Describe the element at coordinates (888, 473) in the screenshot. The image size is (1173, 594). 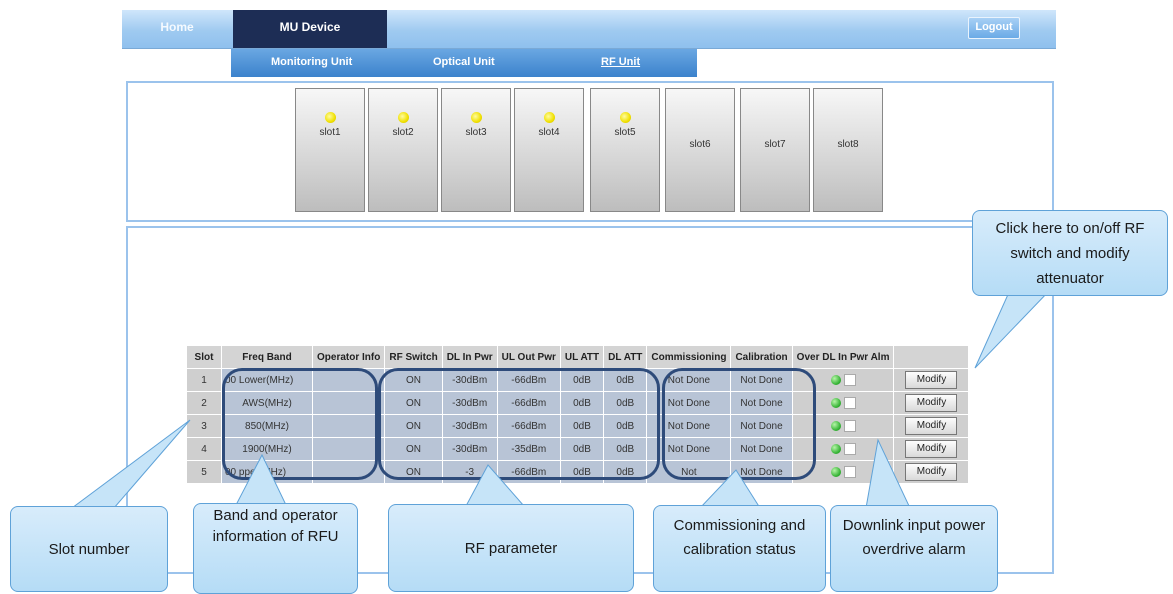
I see `callout-pointer-alarm` at that location.